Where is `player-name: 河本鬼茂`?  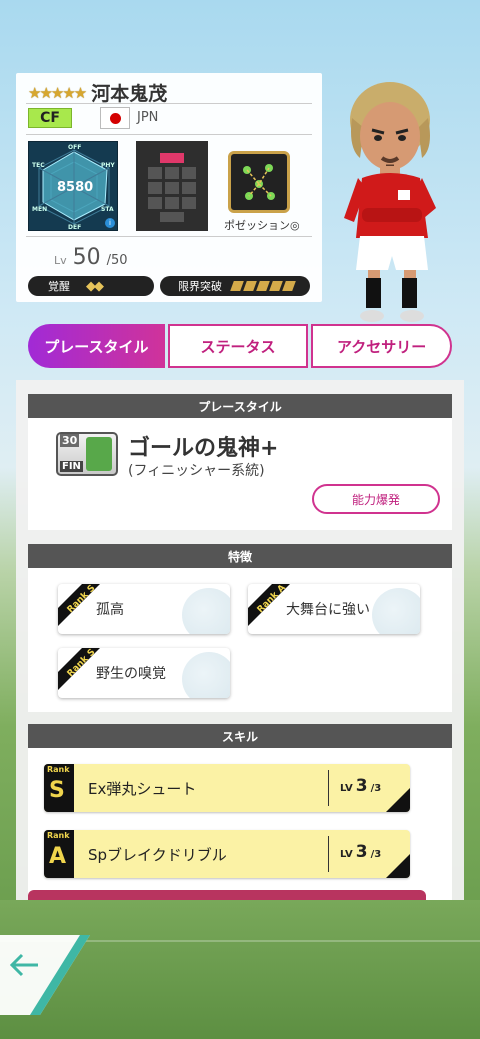
player-name: 河本鬼茂 is located at coordinates (129, 94).